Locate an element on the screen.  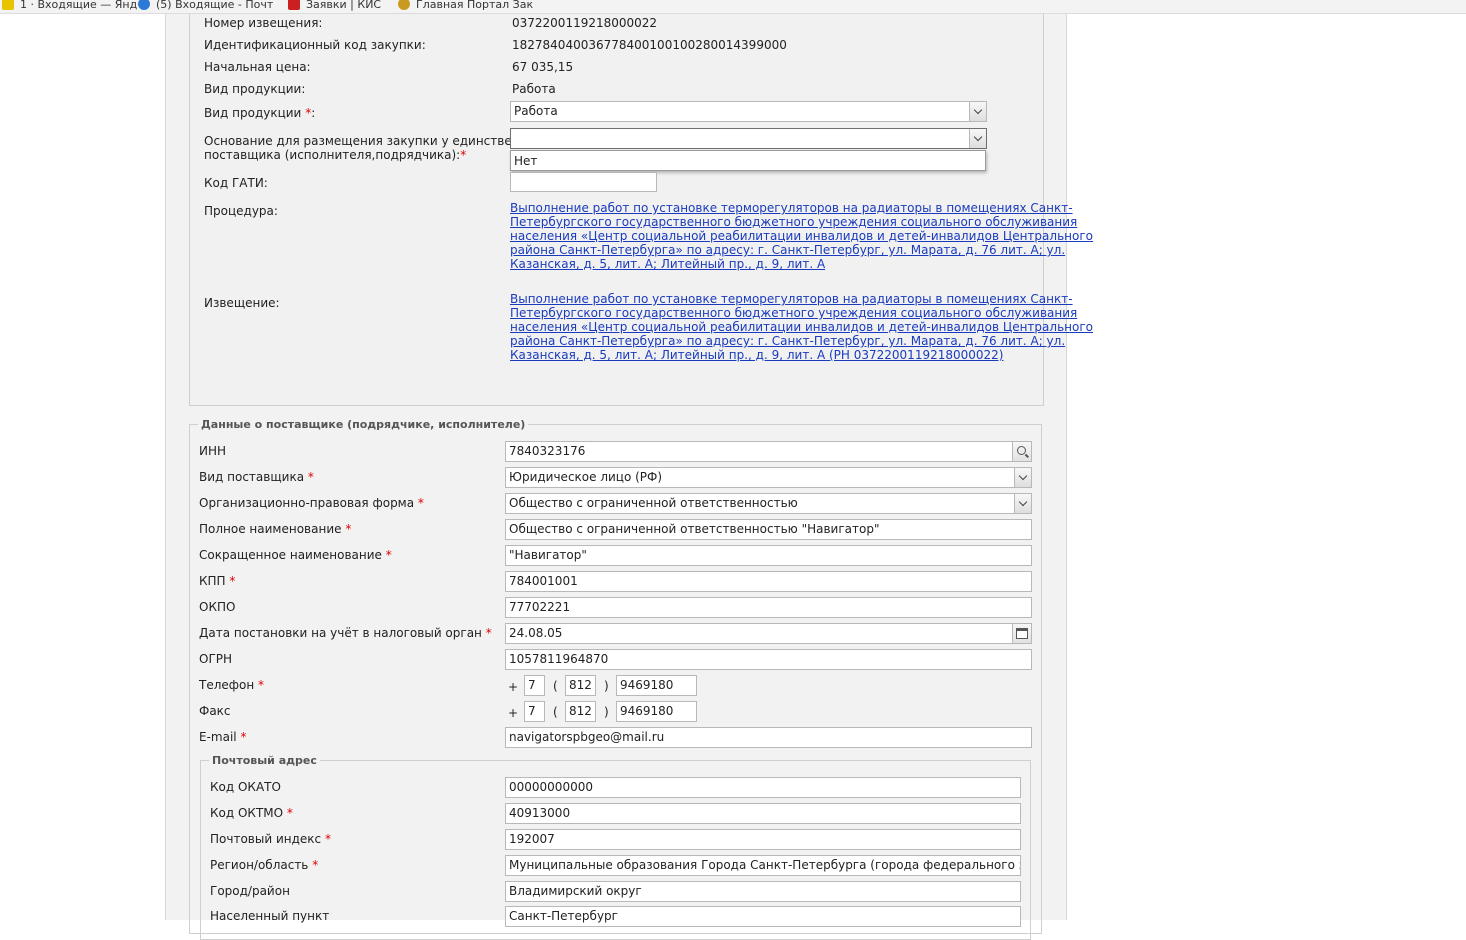
okato-input: 00000000000 is located at coordinates (763, 787).